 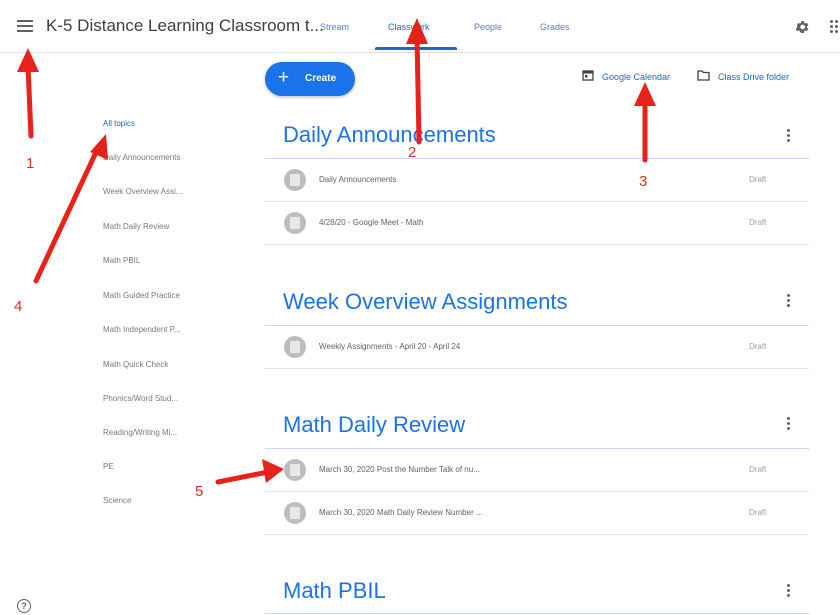 I want to click on assignment-title: 4/28/20 - Google Meet - Math, so click(x=371, y=222).